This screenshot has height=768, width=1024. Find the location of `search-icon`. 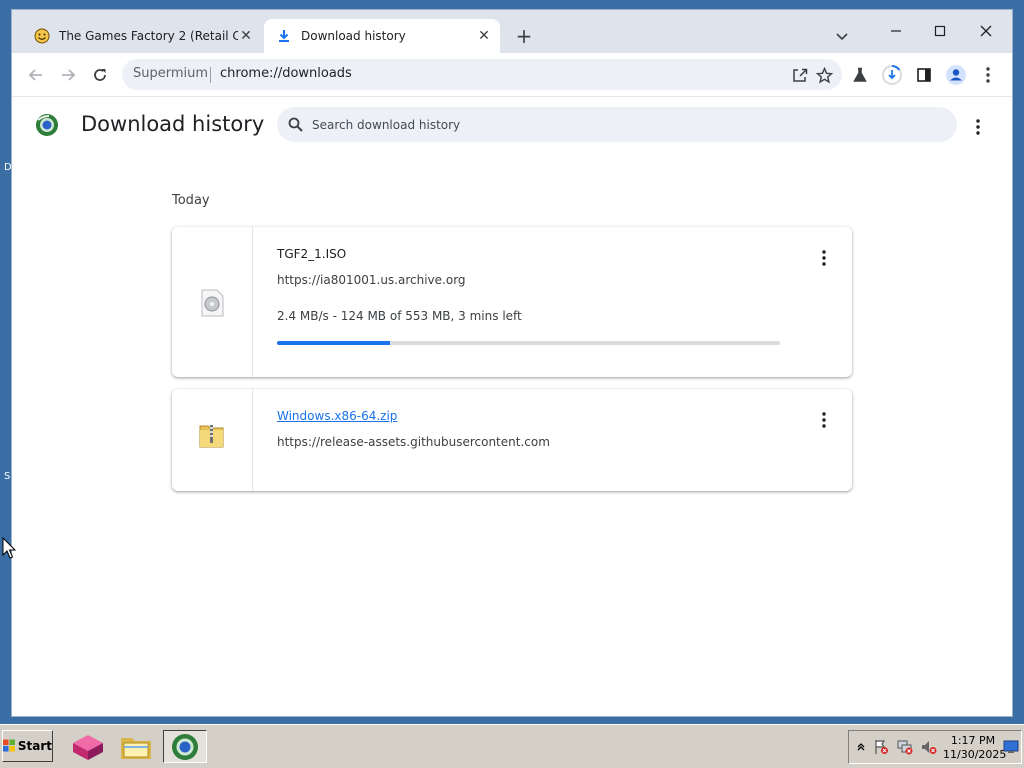

search-icon is located at coordinates (295, 124).